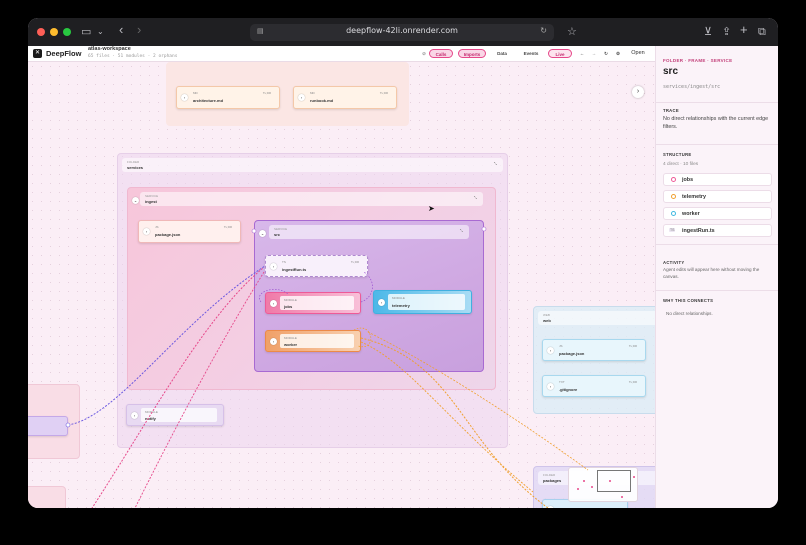  I want to click on filter-imports-button: Imports, so click(472, 53).